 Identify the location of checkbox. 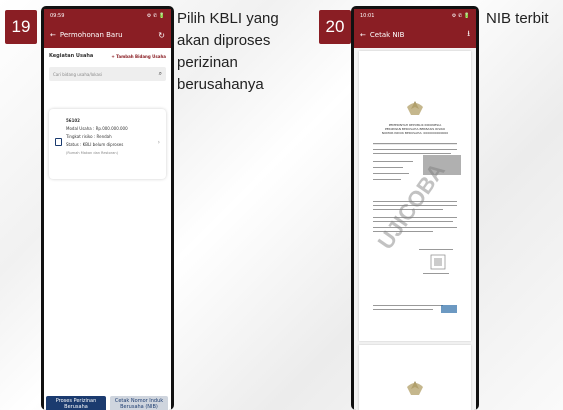
(58, 142).